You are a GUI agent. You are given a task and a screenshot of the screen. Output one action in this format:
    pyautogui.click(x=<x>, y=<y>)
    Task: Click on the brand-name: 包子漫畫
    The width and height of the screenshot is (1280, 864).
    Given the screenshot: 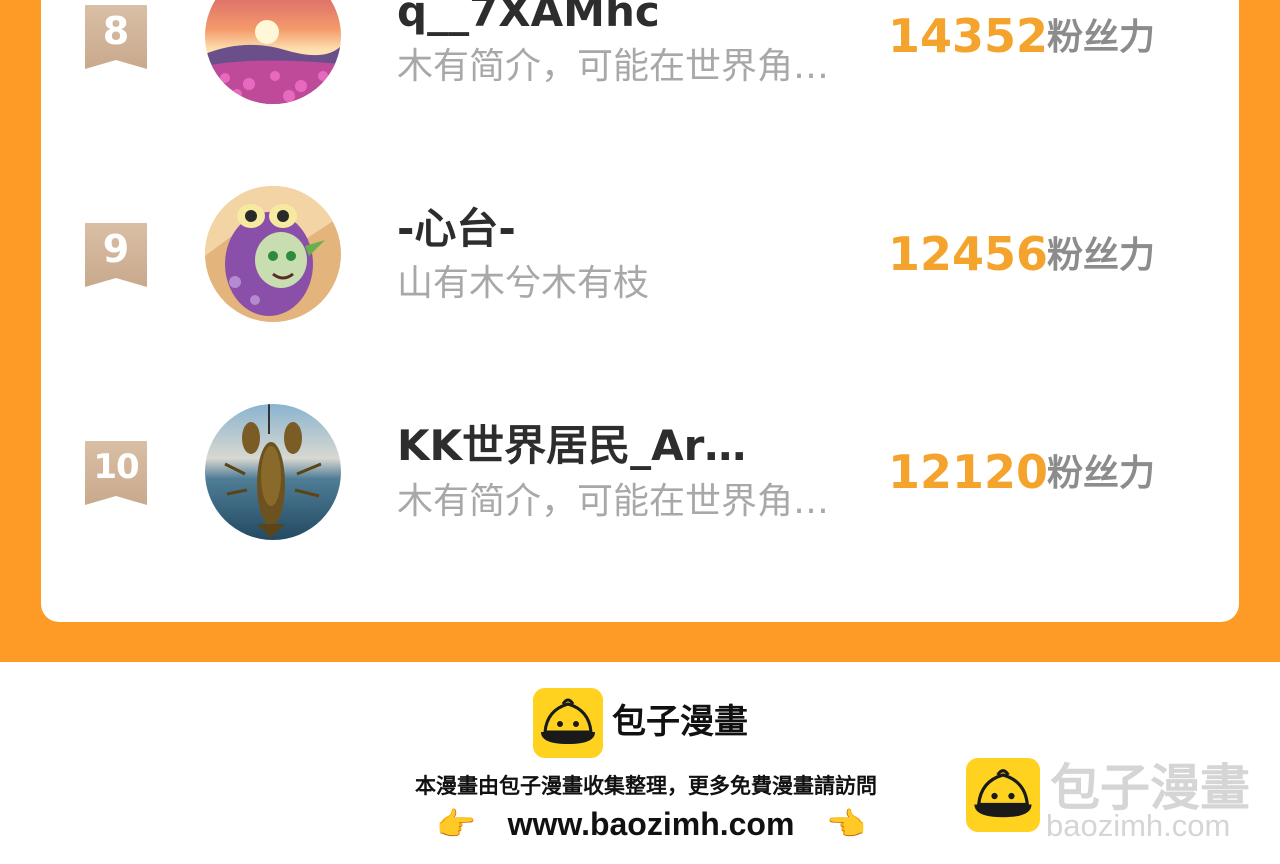 What is the action you would take?
    pyautogui.click(x=680, y=722)
    